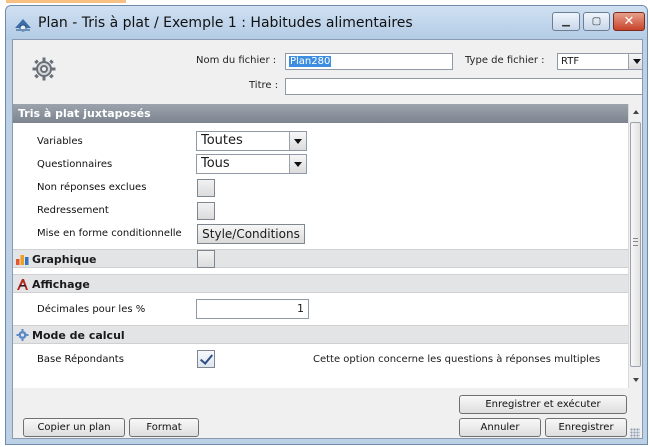 The image size is (650, 447). What do you see at coordinates (320, 334) in the screenshot?
I see `section-mode-calcul-header: Mode de calcul` at bounding box center [320, 334].